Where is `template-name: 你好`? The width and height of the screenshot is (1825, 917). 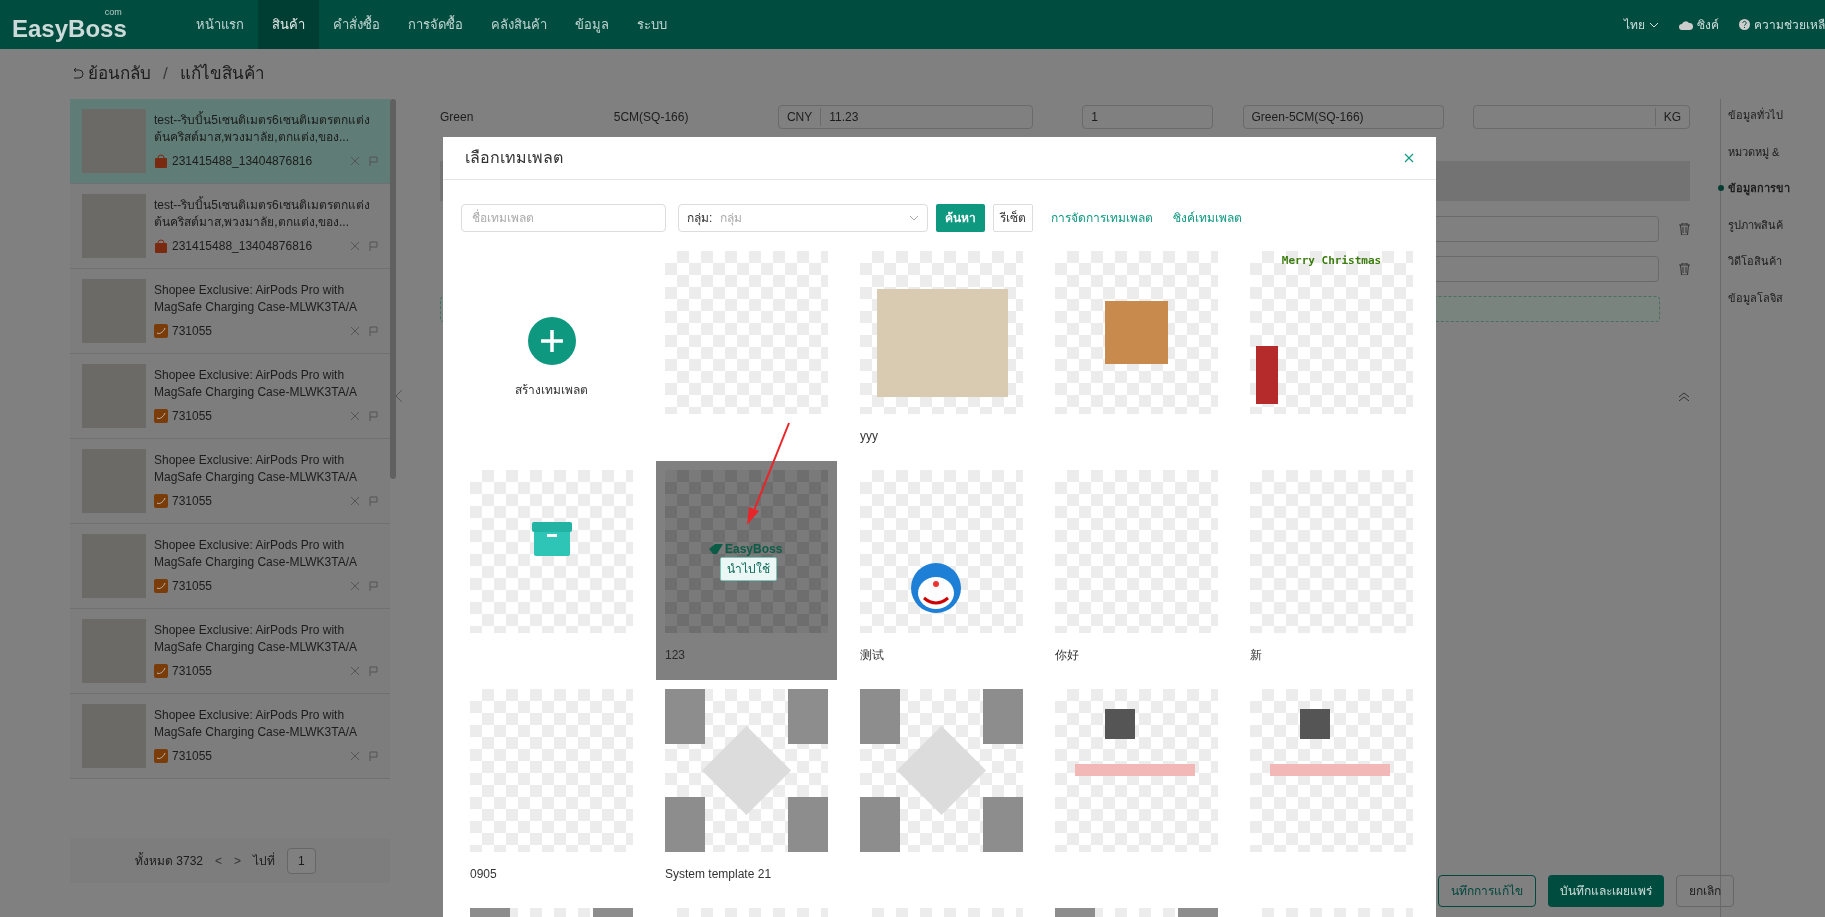 template-name: 你好 is located at coordinates (1067, 655).